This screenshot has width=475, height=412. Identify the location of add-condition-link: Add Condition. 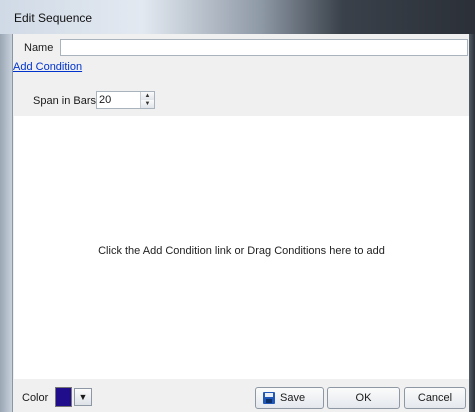
(47, 67).